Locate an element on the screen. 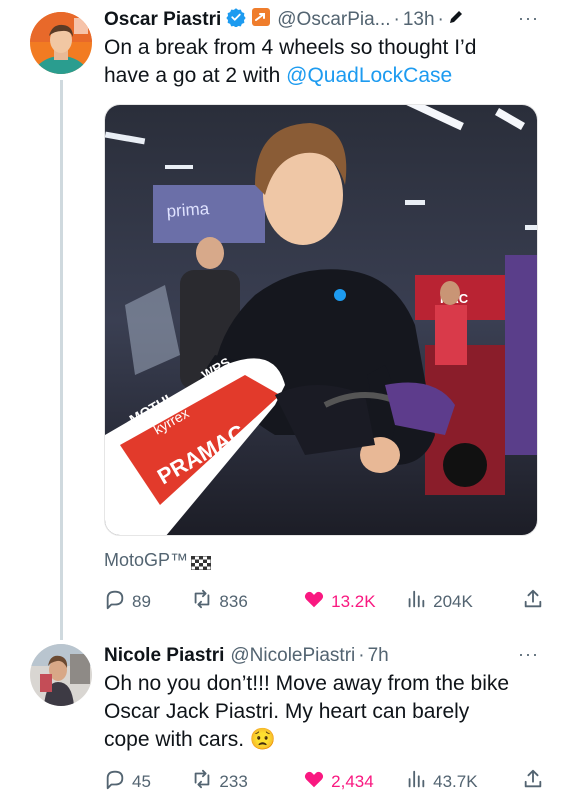 Image resolution: width=565 pixels, height=800 pixels. topic-label: MotoGP™ is located at coordinates (146, 560).